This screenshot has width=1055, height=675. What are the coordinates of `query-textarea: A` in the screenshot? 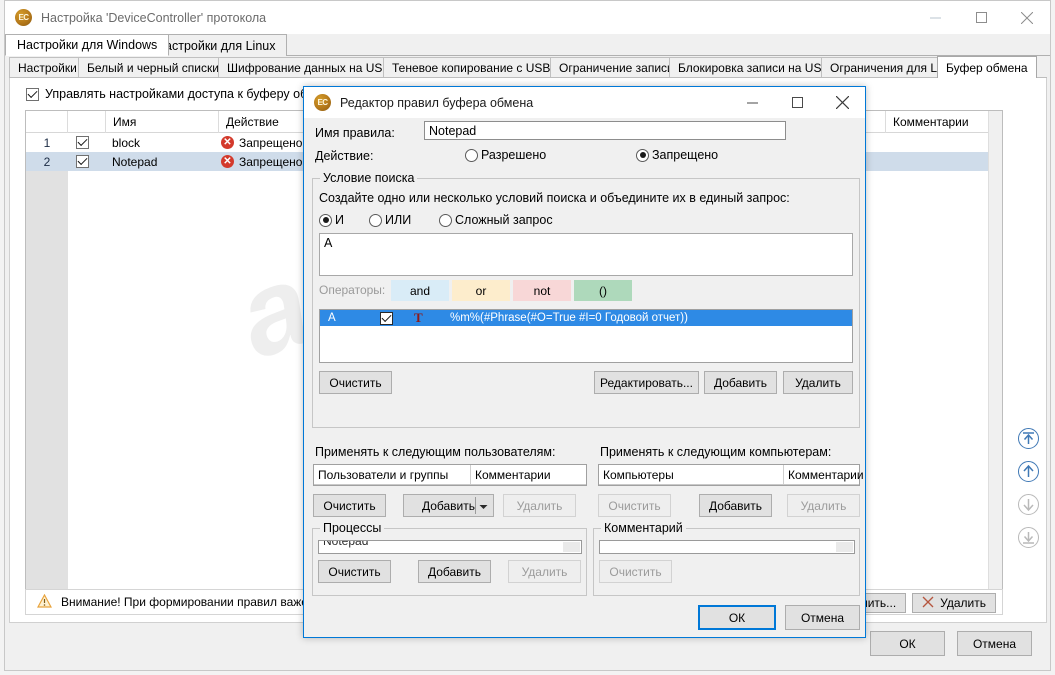 It's located at (586, 254).